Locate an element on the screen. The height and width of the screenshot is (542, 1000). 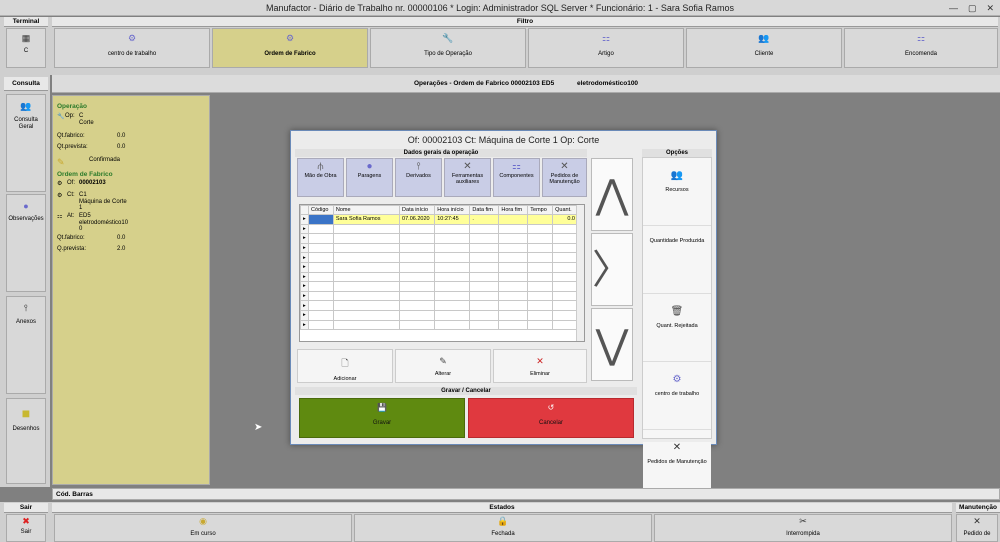
option-quantidade-produzida-button: Quantidade Produzida is located at coordinates (677, 266).